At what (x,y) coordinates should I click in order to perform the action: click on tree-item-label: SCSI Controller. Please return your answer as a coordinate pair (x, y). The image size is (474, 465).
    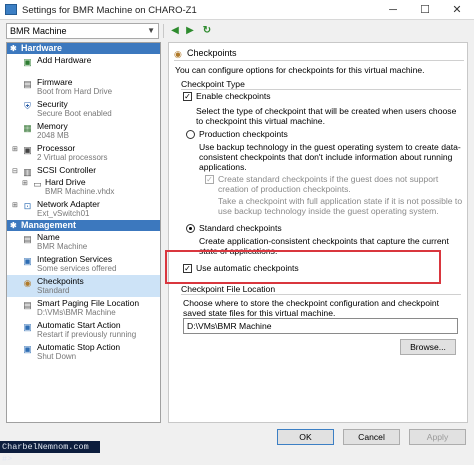
    Looking at the image, I should click on (67, 170).